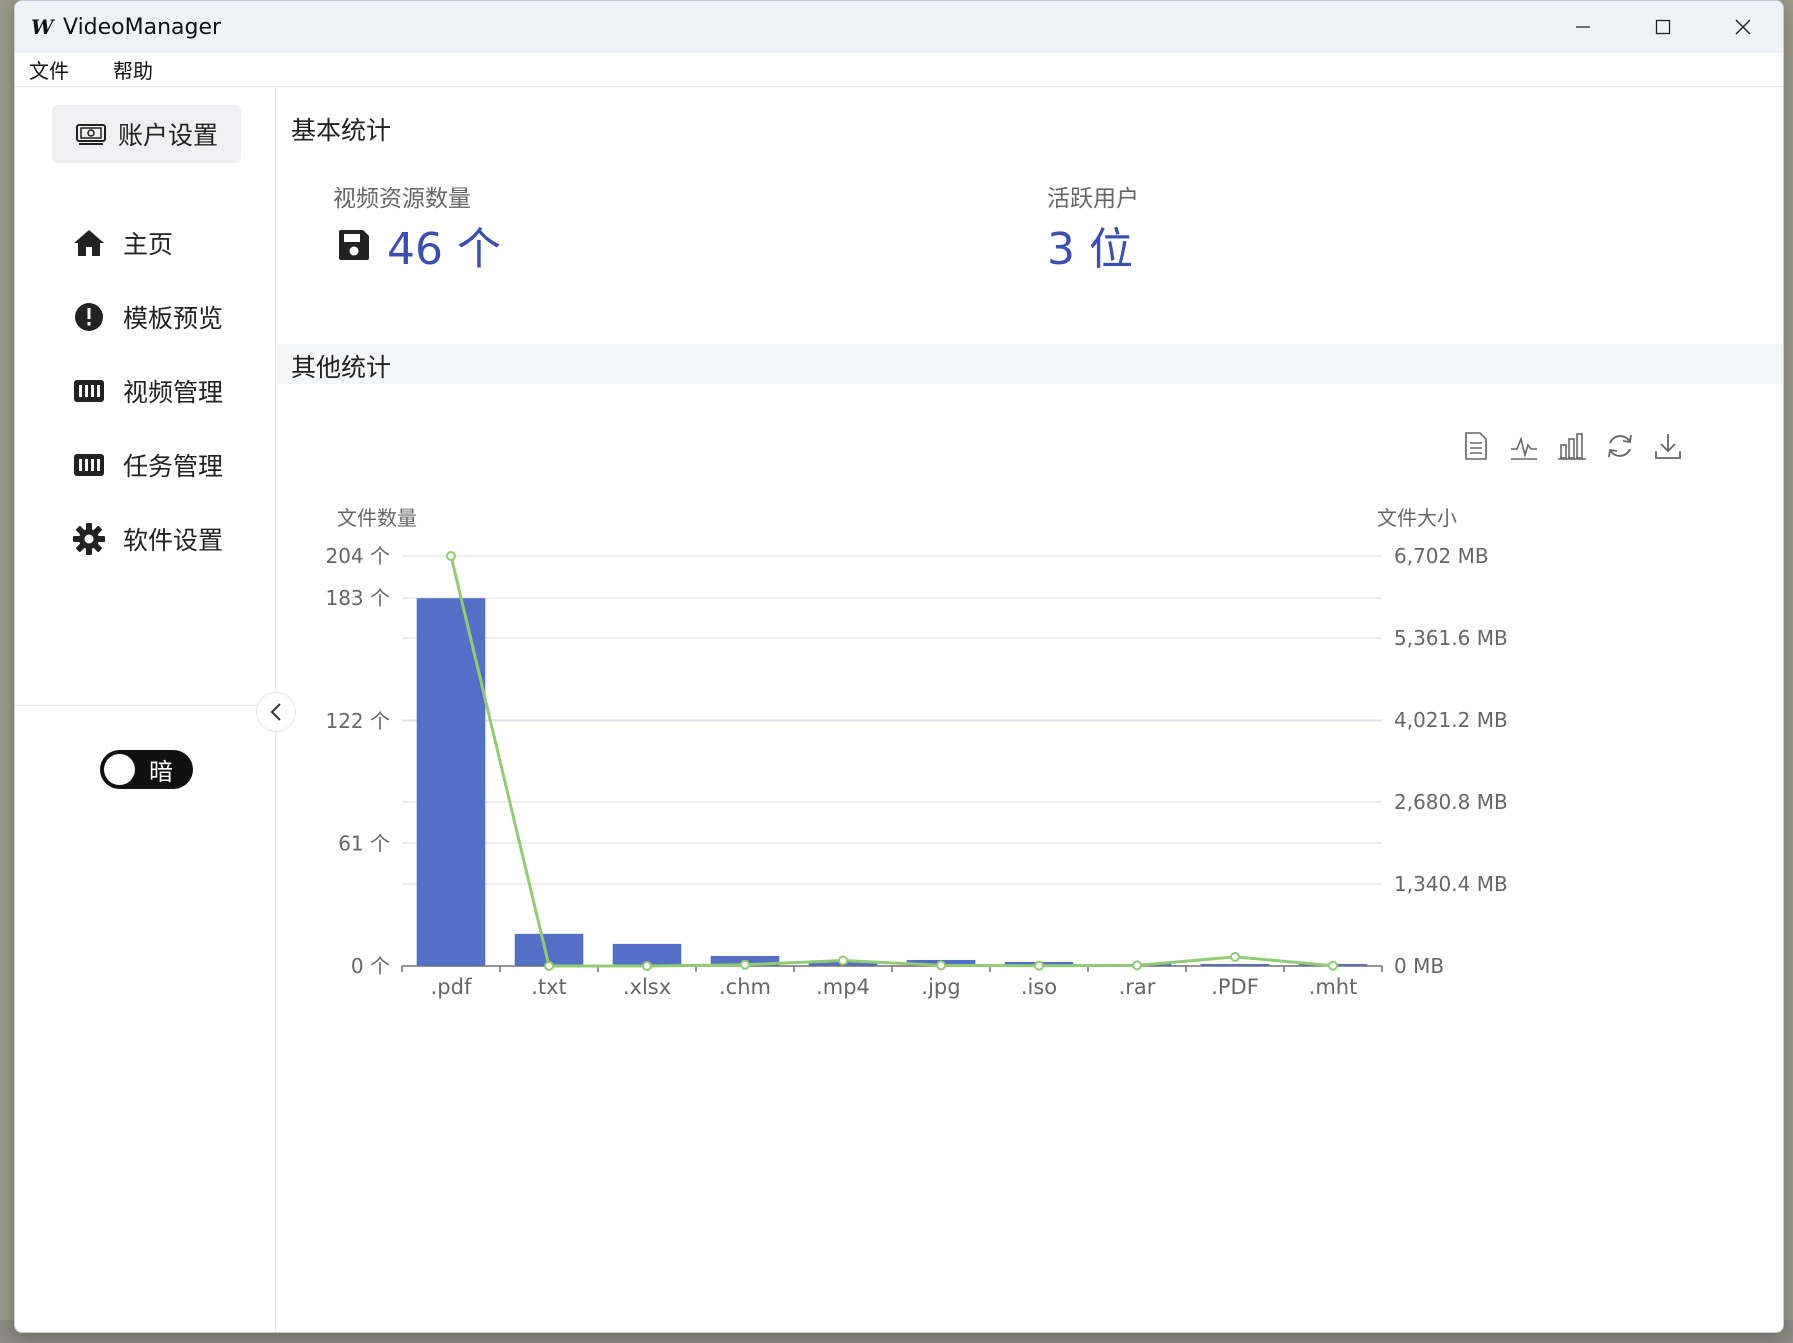 Image resolution: width=1793 pixels, height=1343 pixels. I want to click on y-left-tick-label: 61 个, so click(364, 843).